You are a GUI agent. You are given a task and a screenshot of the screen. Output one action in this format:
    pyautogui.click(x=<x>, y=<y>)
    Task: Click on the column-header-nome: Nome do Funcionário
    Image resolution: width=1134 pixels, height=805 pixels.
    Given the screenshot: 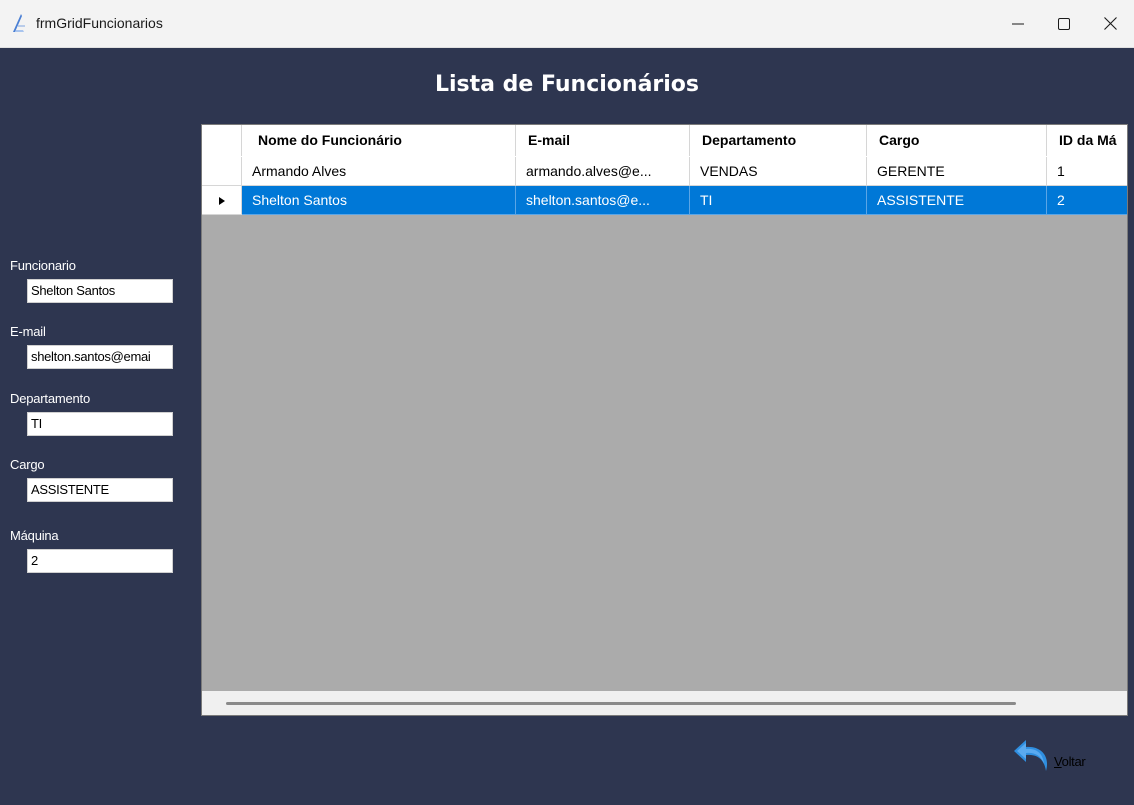 What is the action you would take?
    pyautogui.click(x=379, y=140)
    